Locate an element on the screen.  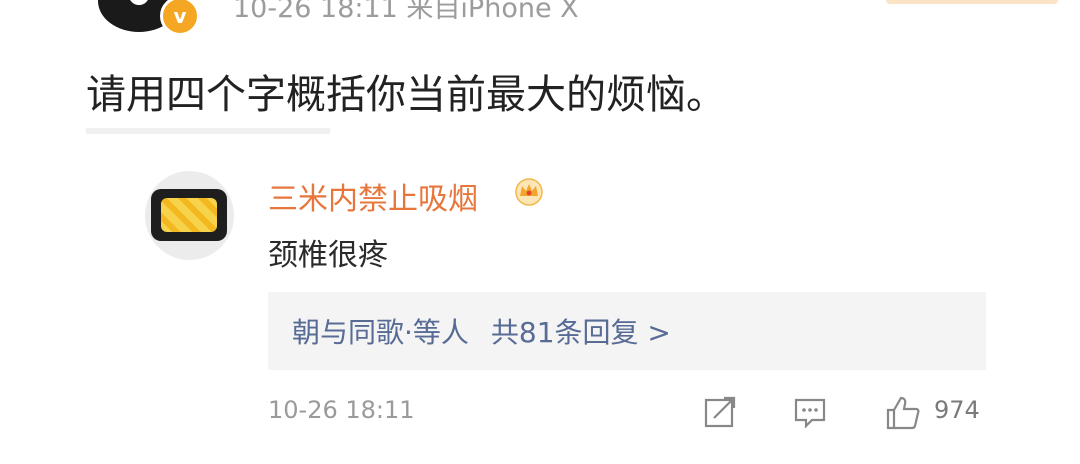
replies-box: 朝与同歌·等人 共81条回复 > is located at coordinates (627, 331).